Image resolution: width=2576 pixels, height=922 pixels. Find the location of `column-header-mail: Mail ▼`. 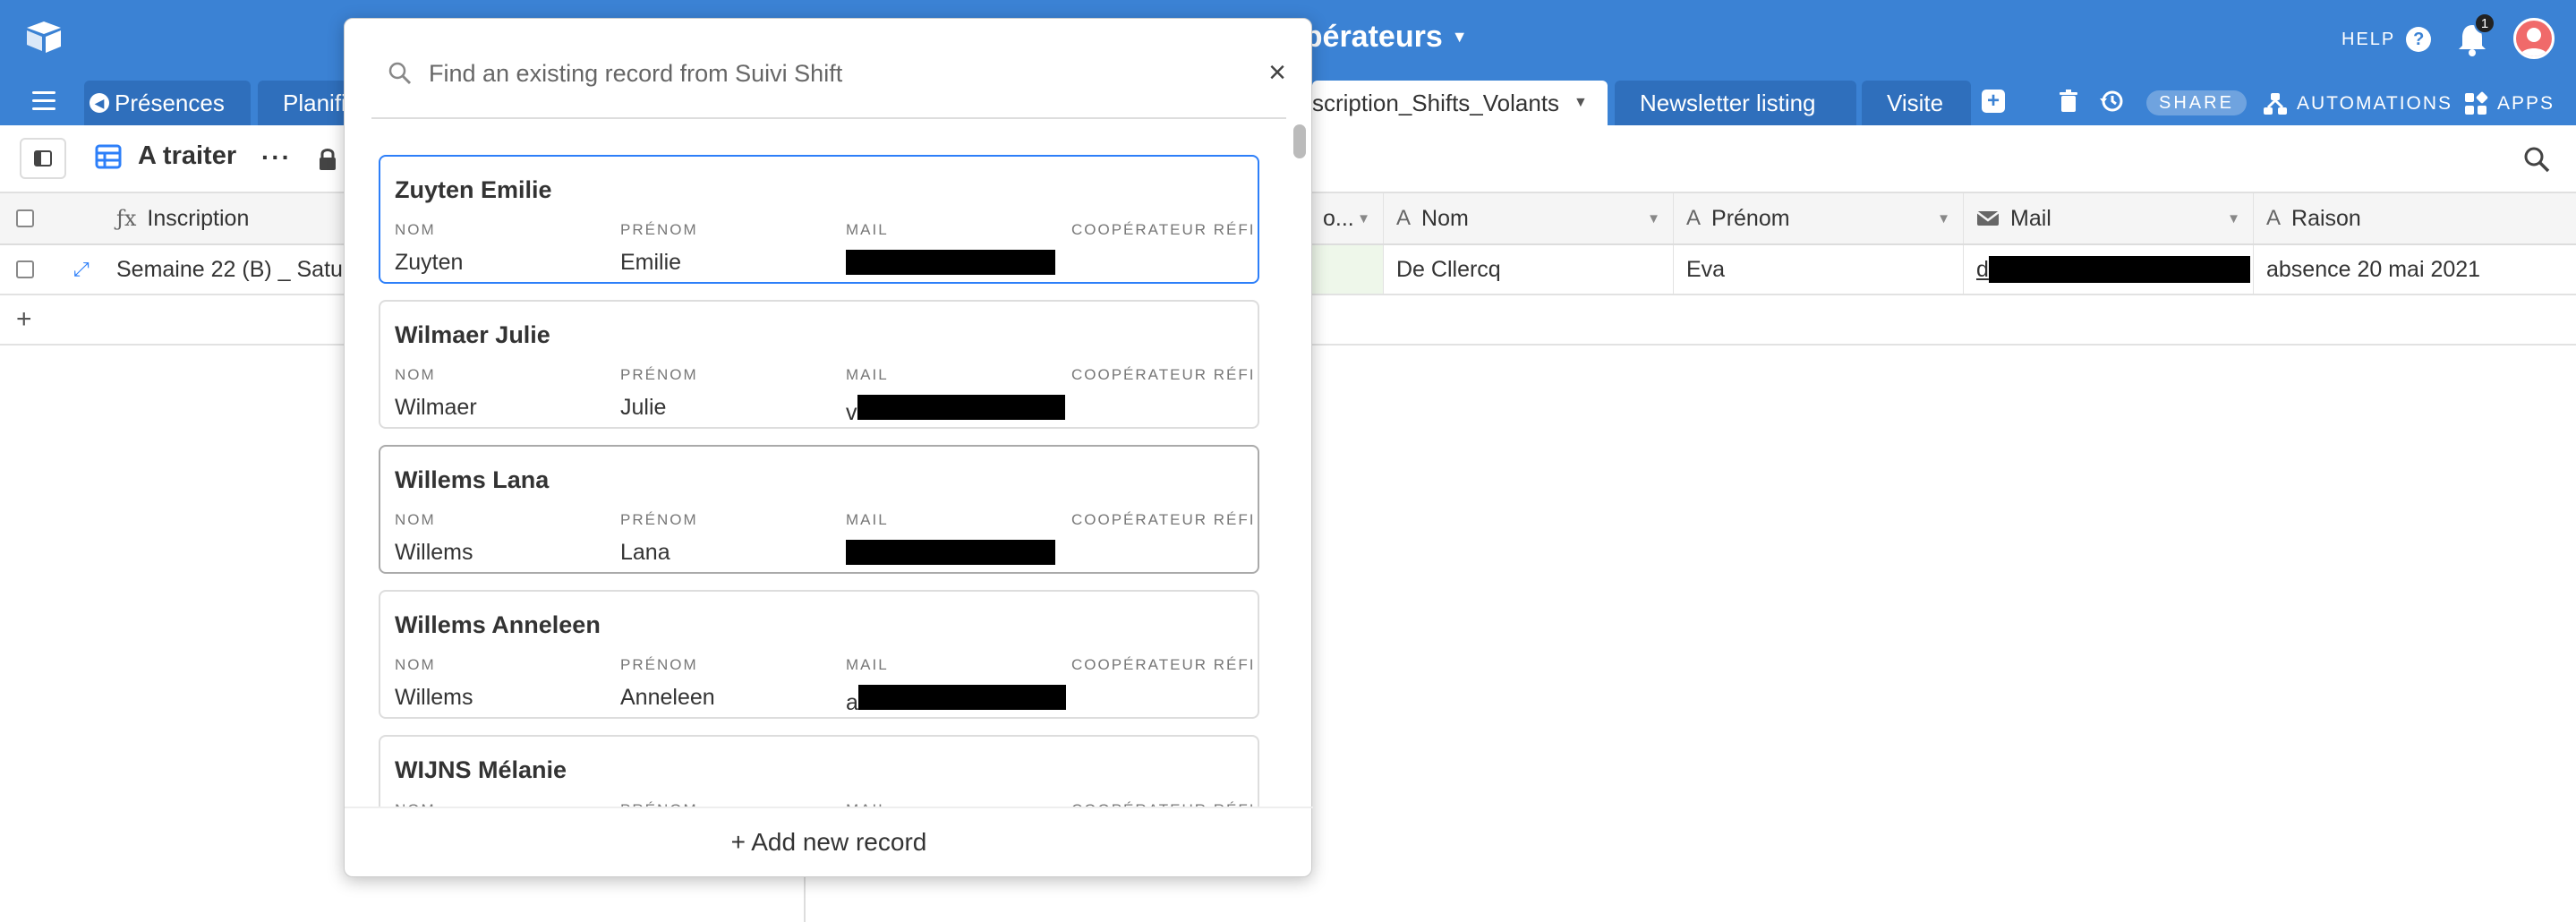

column-header-mail: Mail ▼ is located at coordinates (2110, 218).